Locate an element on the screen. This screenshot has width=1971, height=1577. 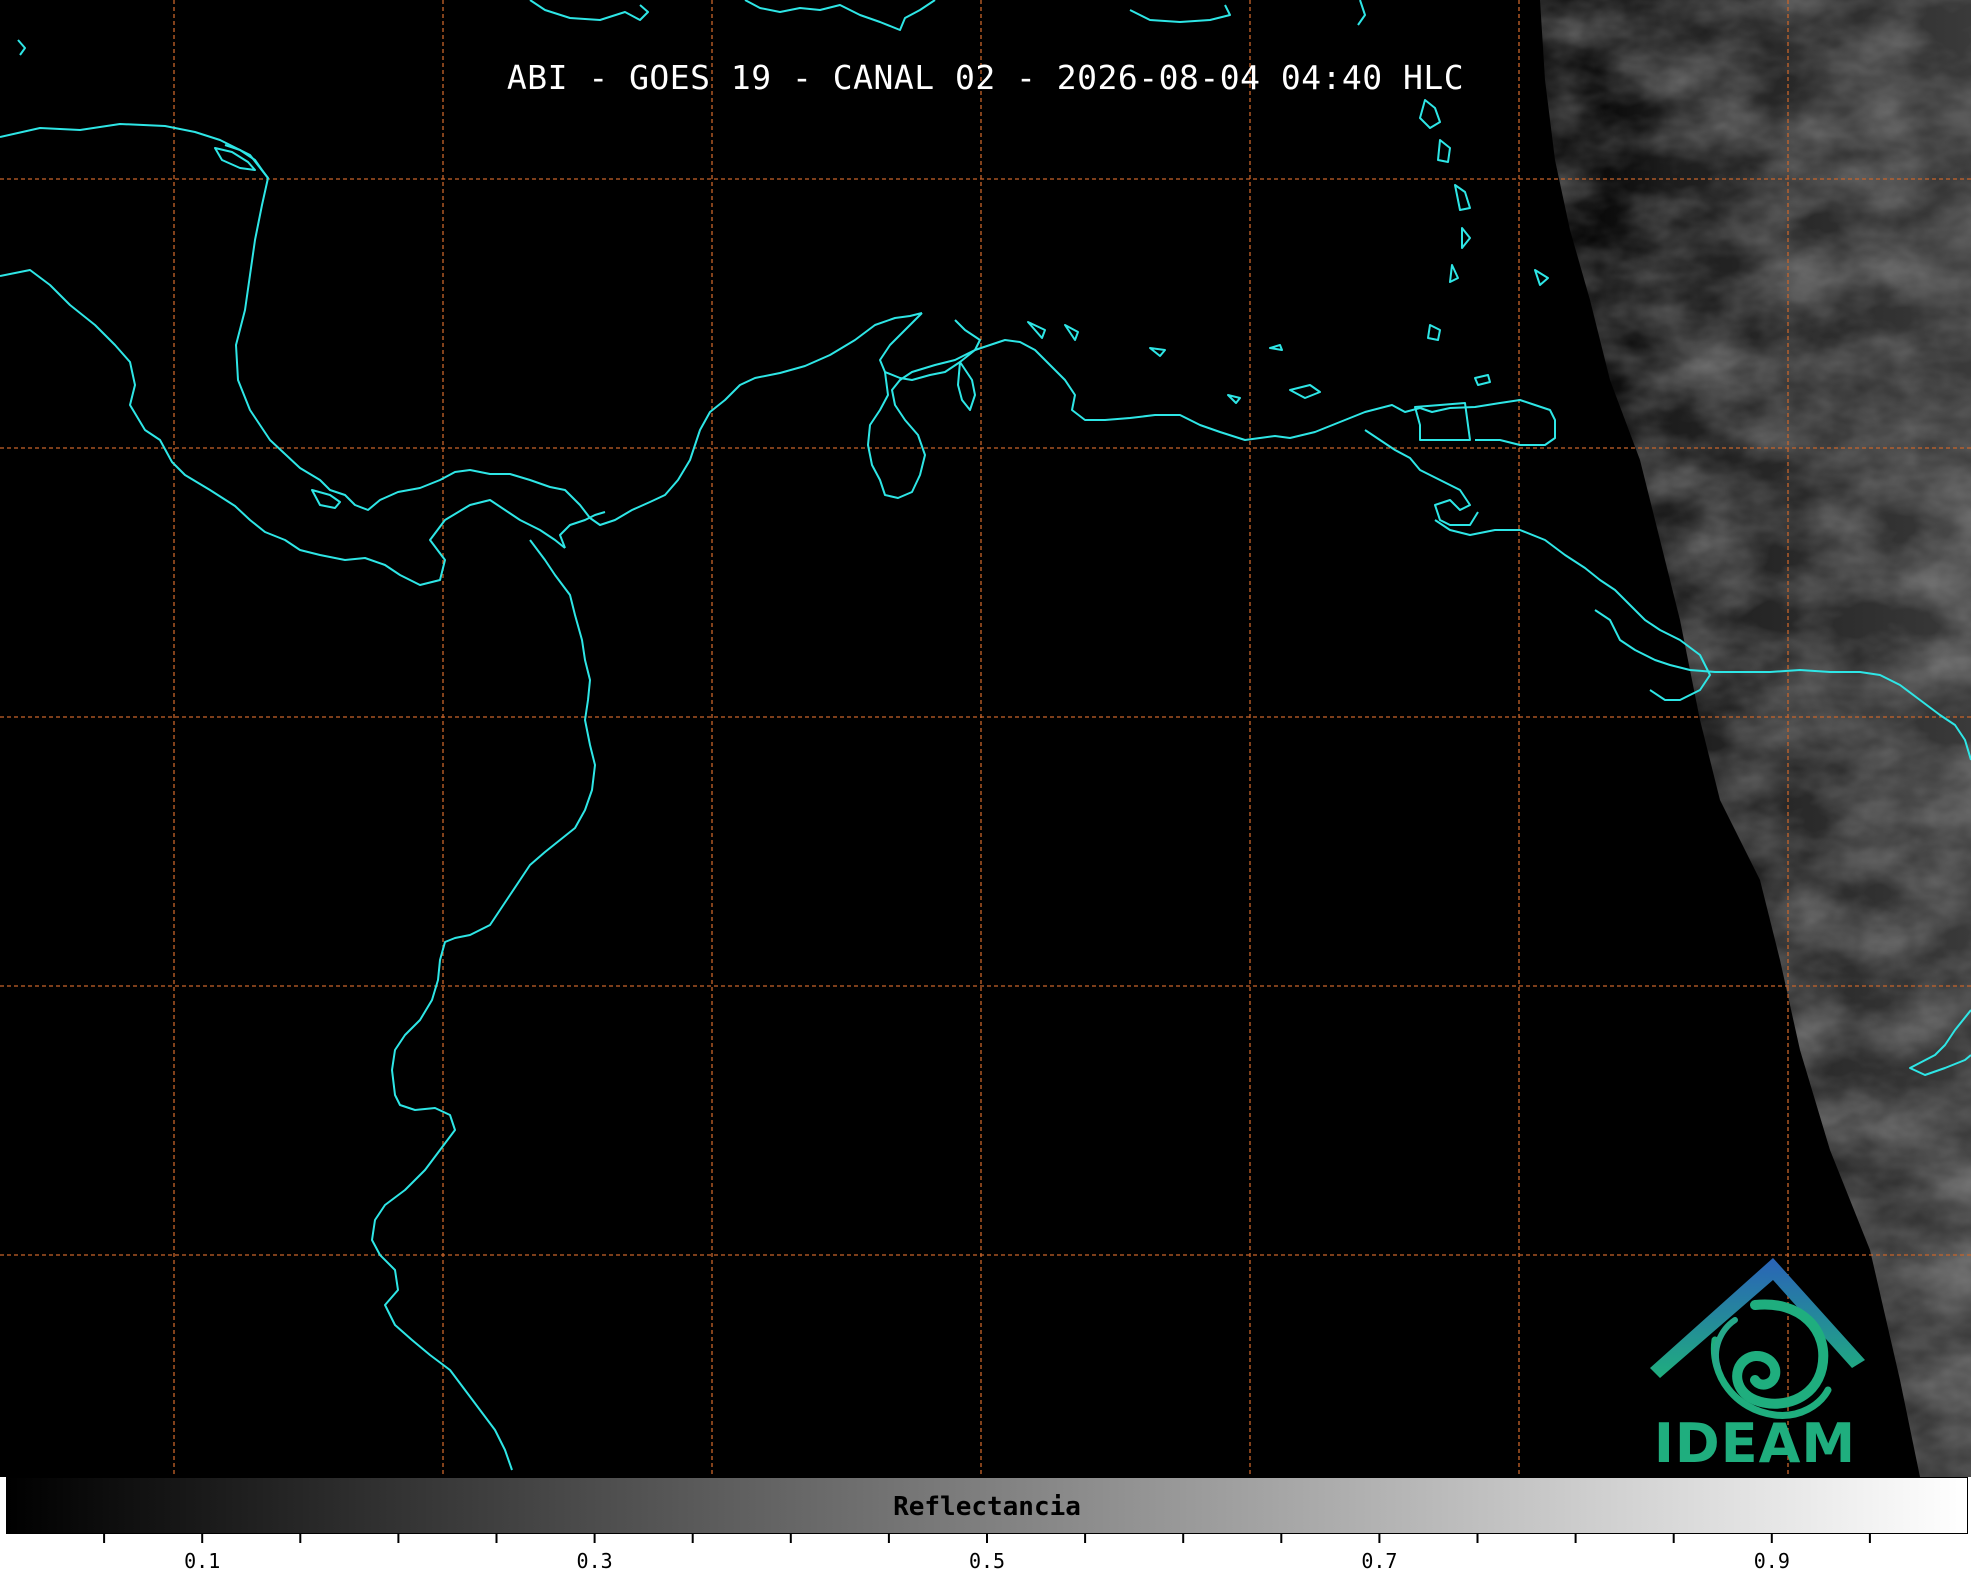
coastline-panama is located at coordinates (582, 530).